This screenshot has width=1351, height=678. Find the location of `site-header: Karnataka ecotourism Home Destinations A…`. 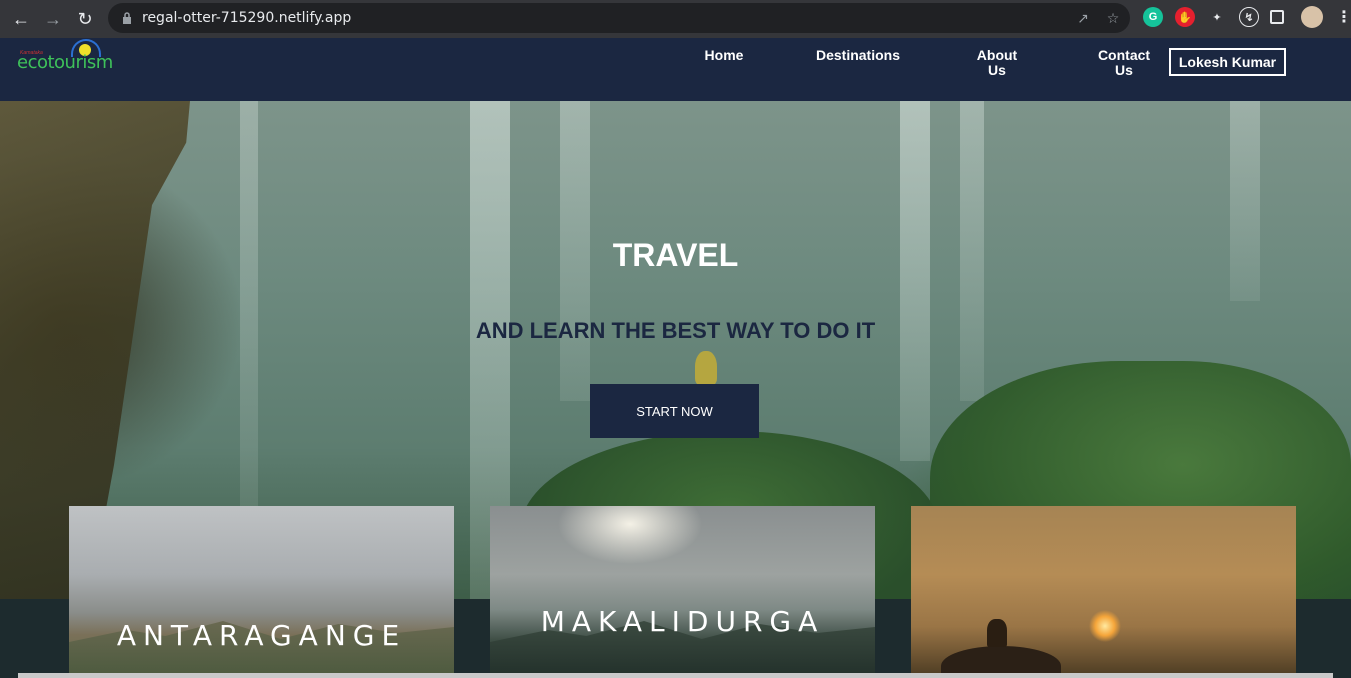

site-header: Karnataka ecotourism Home Destinations A… is located at coordinates (675, 69).